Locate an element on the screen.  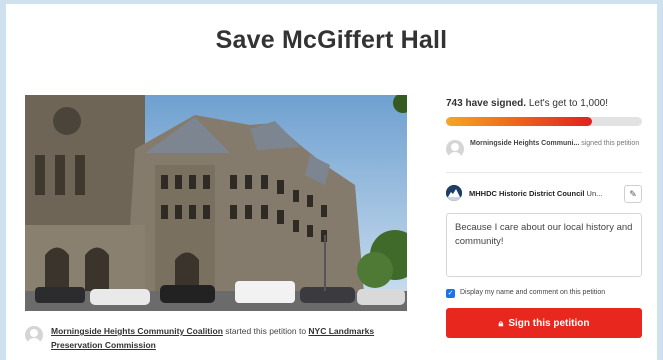
starter-org-link: Morningside Heights Community Coalition is located at coordinates (137, 331).